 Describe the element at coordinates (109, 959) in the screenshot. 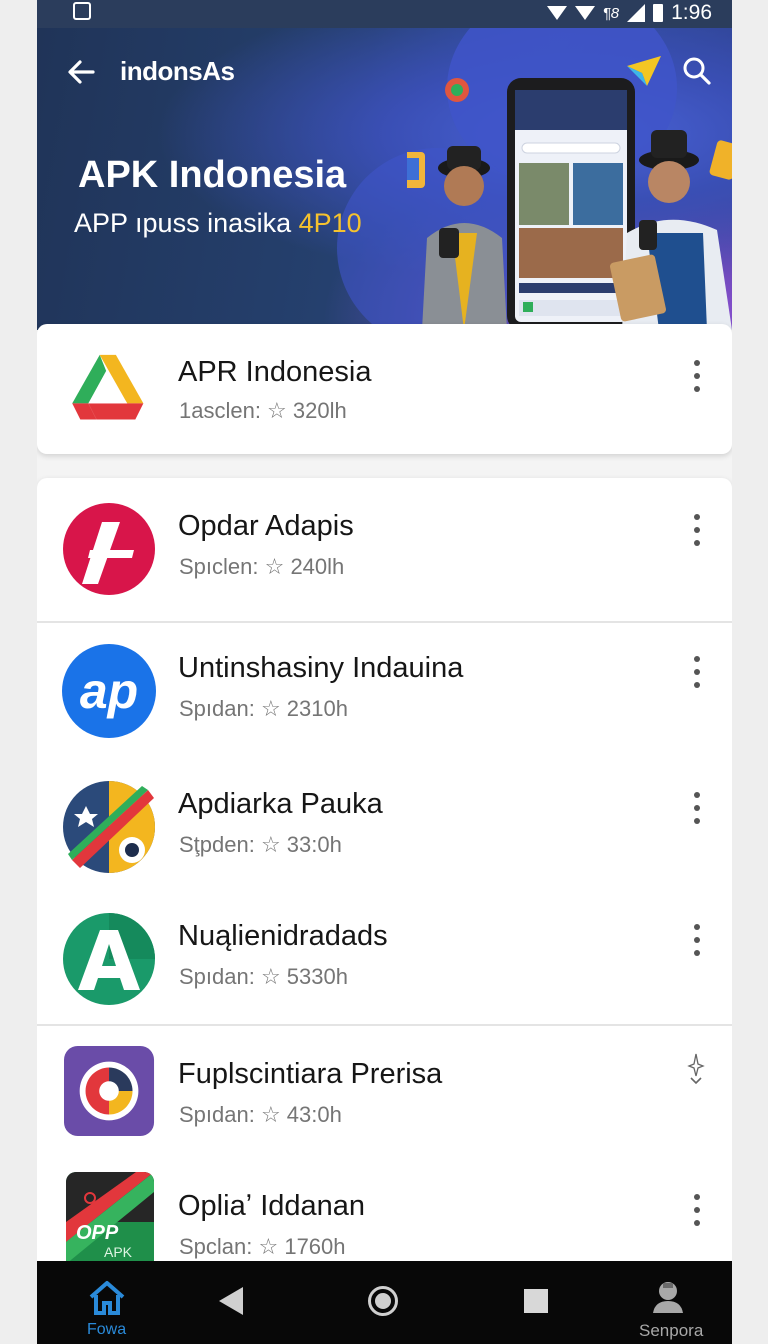

I see `app-icon-nualienidradads` at that location.